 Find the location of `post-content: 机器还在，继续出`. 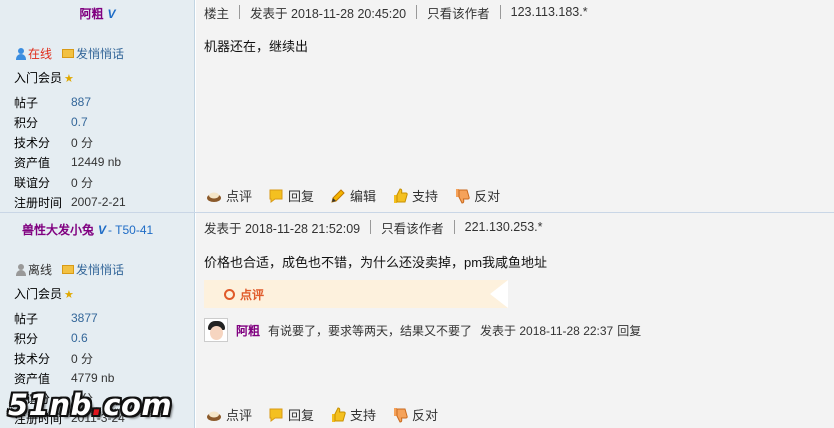

post-content: 机器还在，继续出 is located at coordinates (256, 46).